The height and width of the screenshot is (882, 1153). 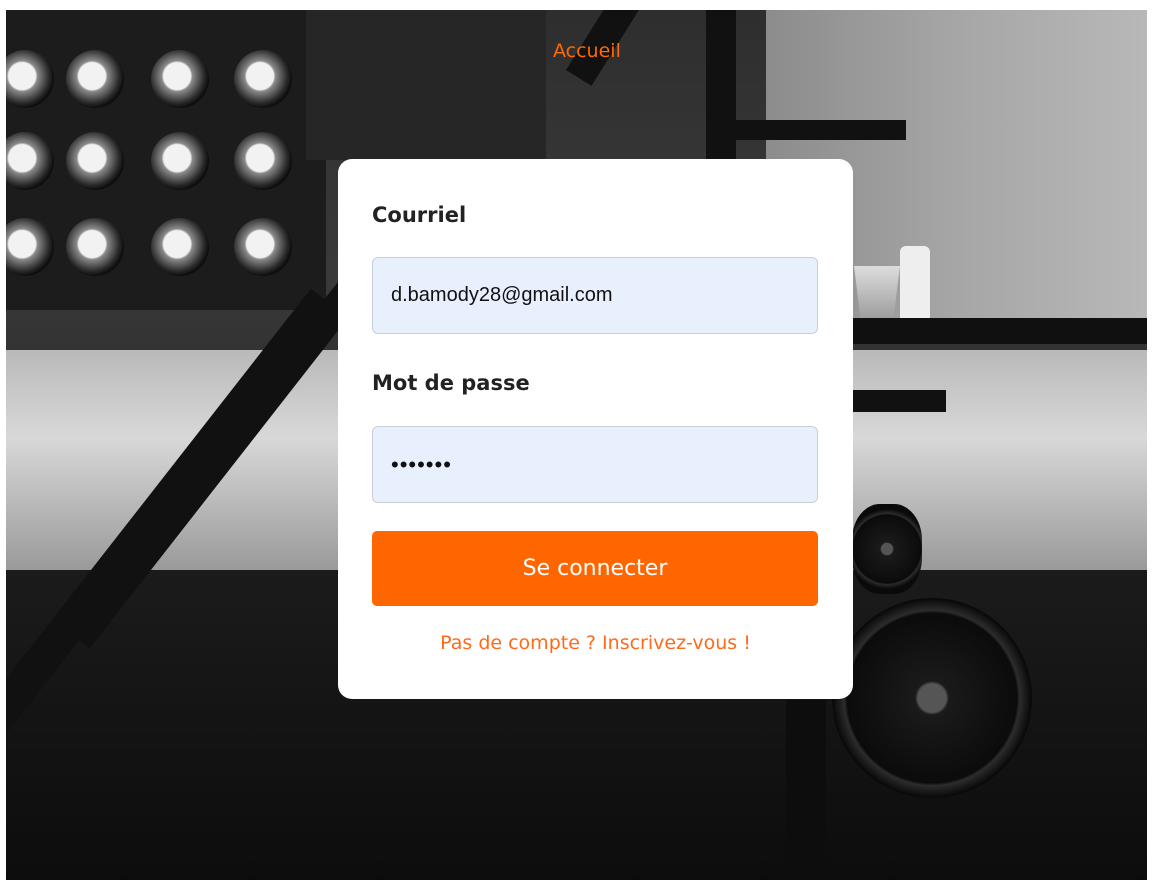 I want to click on bottle, so click(x=915, y=286).